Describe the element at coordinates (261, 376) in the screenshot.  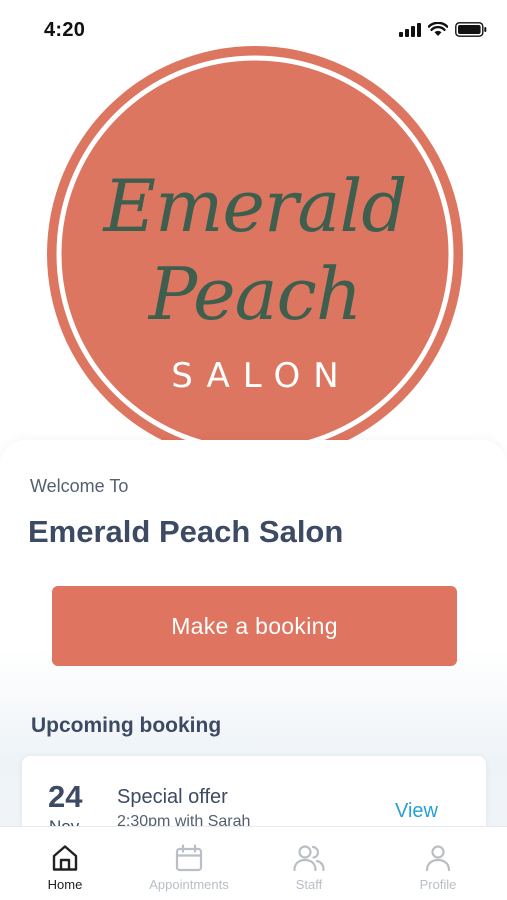
I see `logo-text-salon: SALON` at that location.